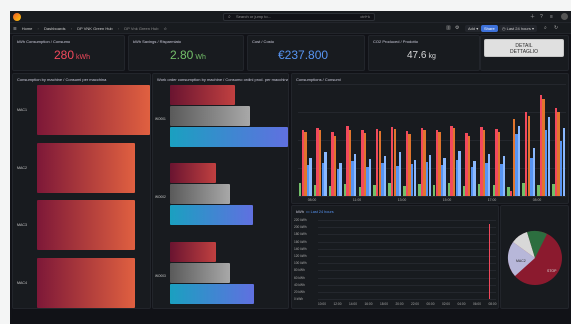  Describe the element at coordinates (300, 241) in the screenshot. I see `kwh-y-label: 160 kWh` at that location.